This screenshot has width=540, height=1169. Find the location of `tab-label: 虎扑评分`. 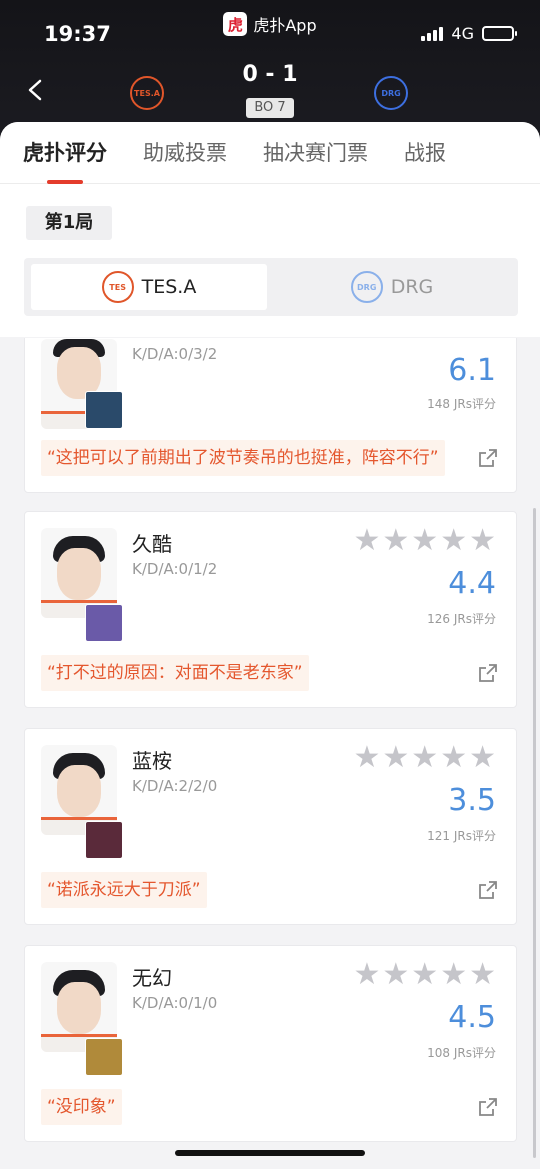

tab-label: 虎扑评分 is located at coordinates (65, 152).